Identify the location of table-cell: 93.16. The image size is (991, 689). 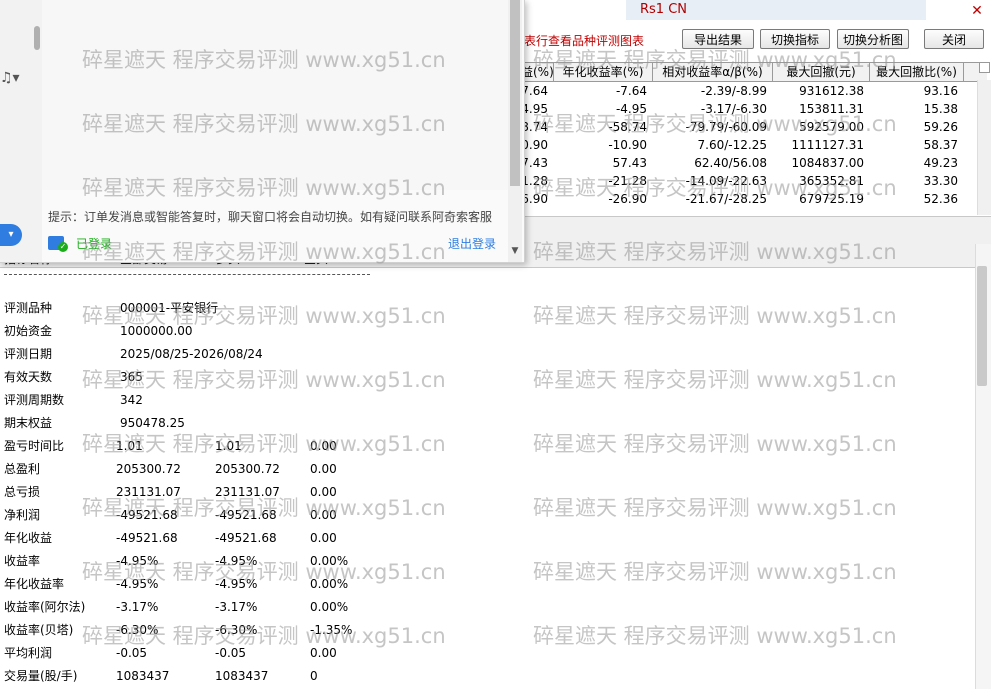
(940, 91).